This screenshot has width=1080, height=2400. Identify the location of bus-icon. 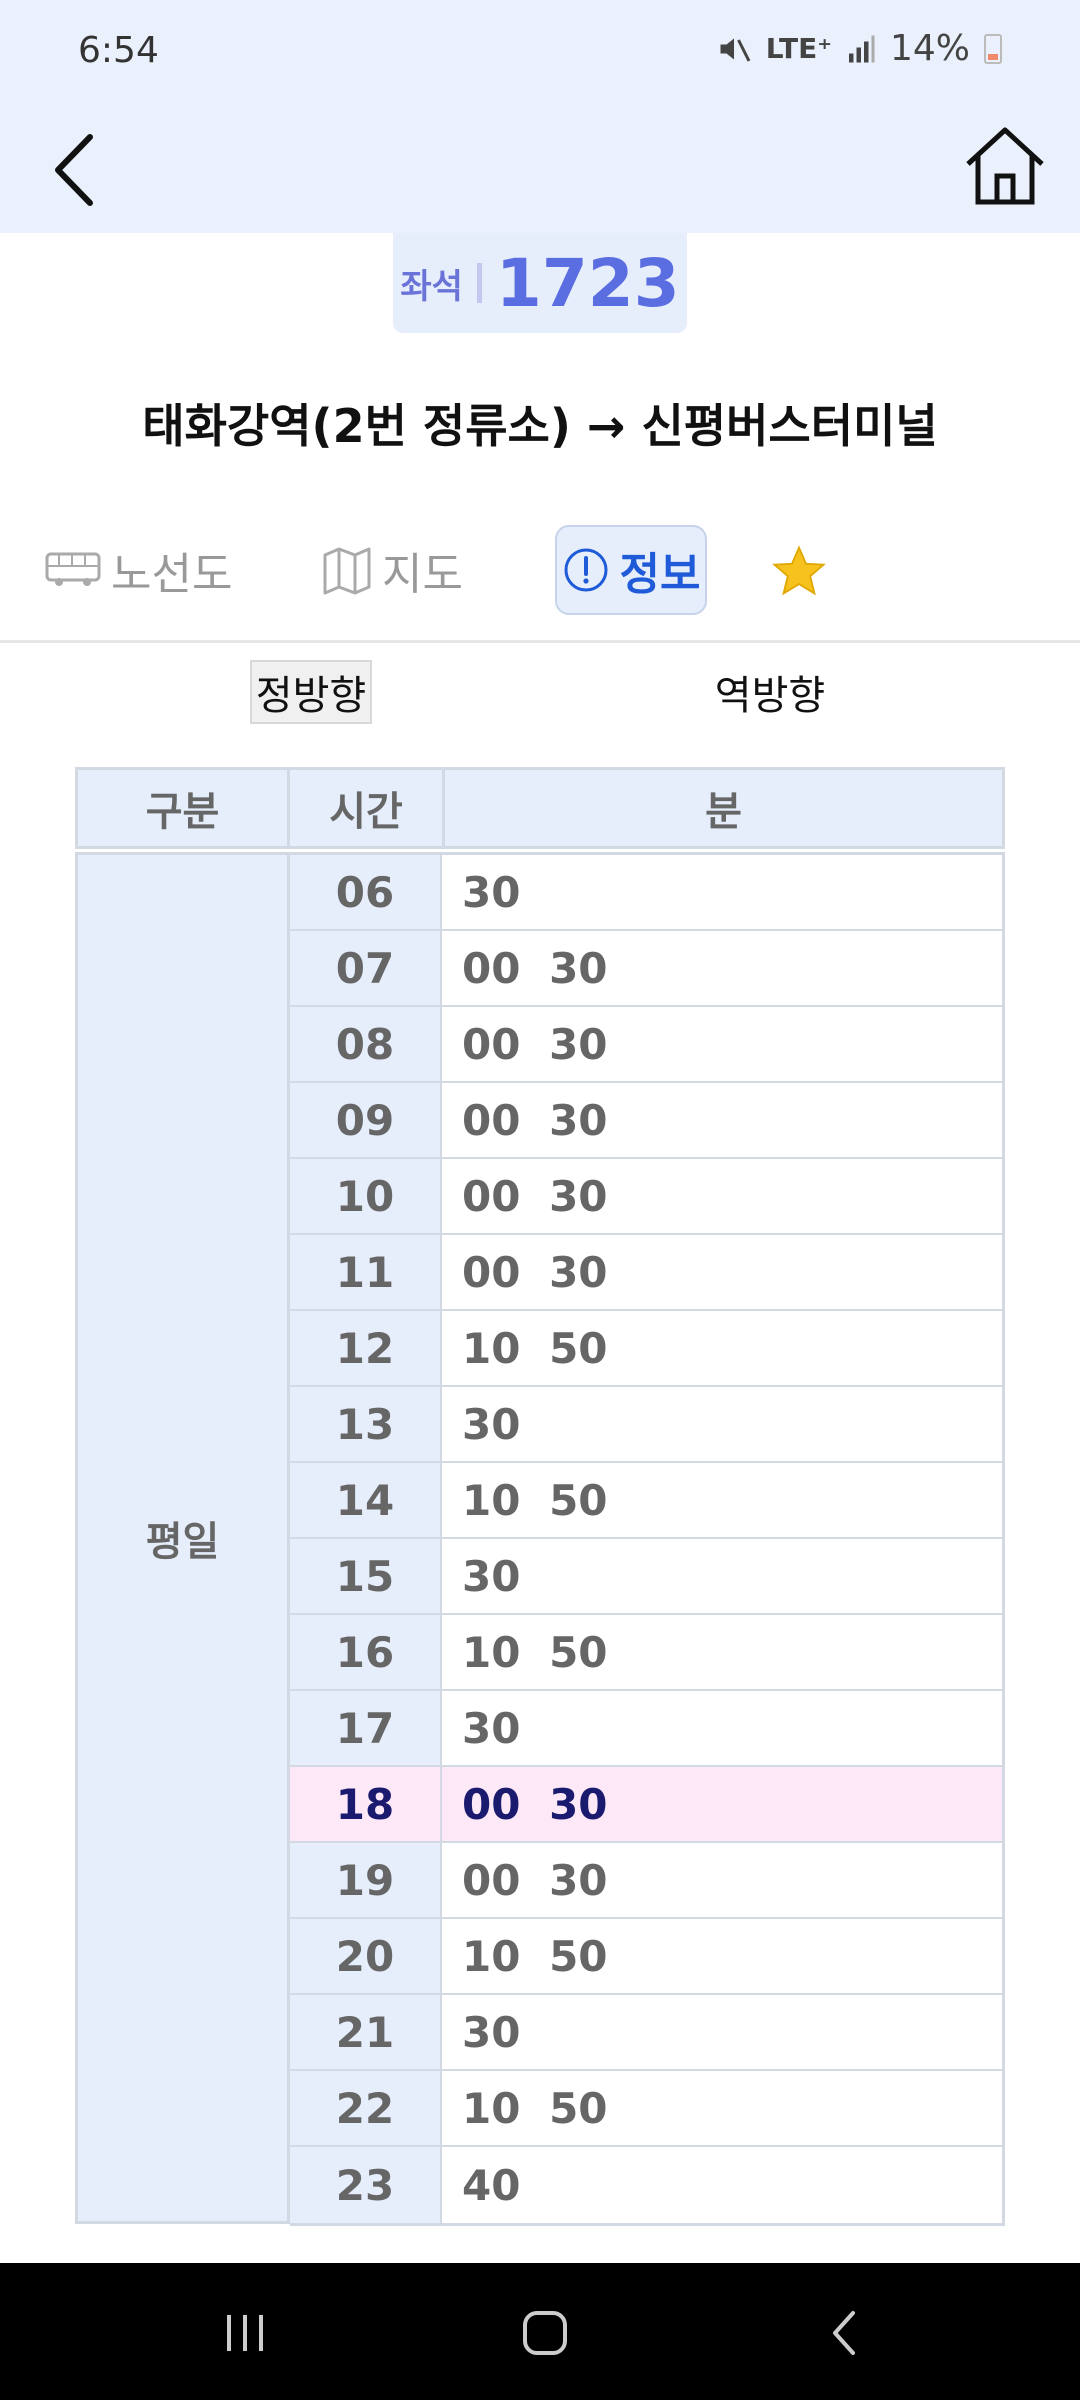
(73, 569).